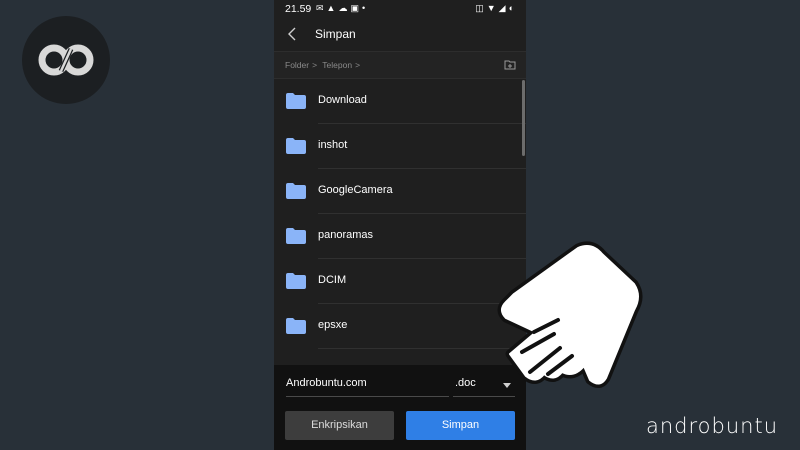  Describe the element at coordinates (333, 325) in the screenshot. I see `folder-name: epsxe` at that location.